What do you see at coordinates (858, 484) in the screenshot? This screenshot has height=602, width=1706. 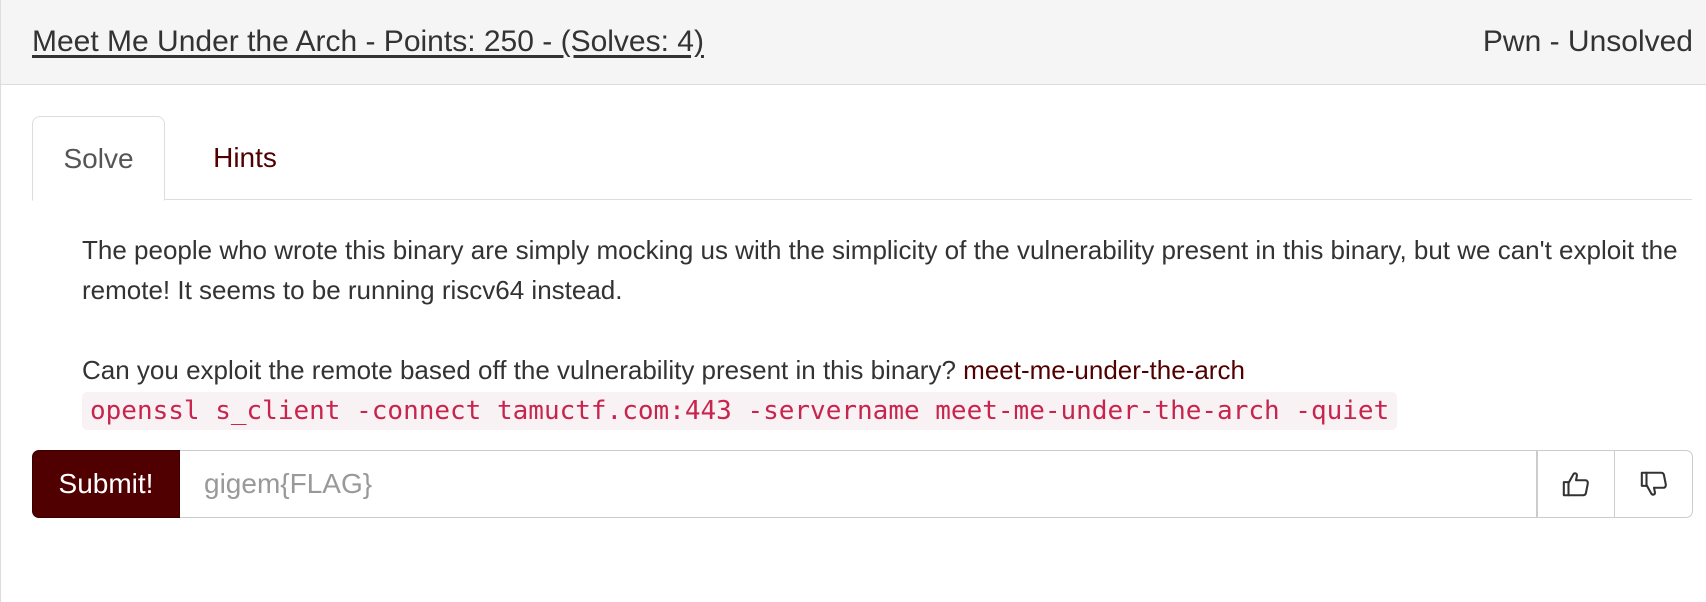 I see `flag-input` at bounding box center [858, 484].